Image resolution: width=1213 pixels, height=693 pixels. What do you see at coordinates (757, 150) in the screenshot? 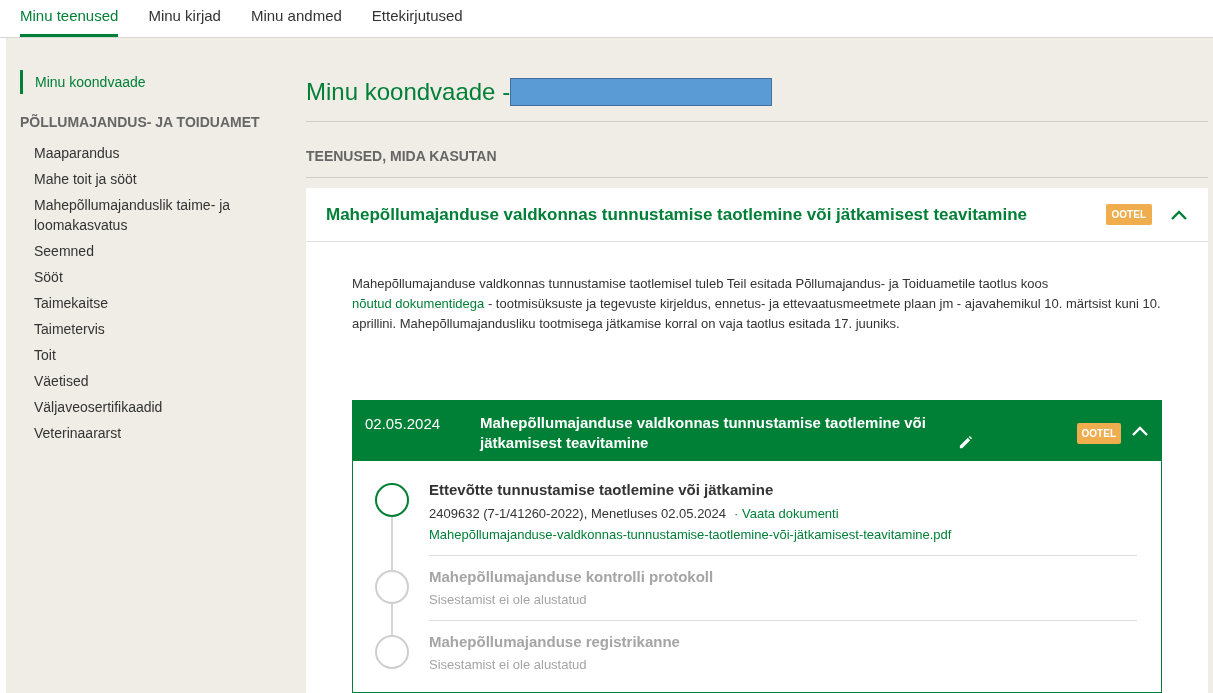
I see `section-heading: TEENUSED, MIDA KASUTAN` at bounding box center [757, 150].